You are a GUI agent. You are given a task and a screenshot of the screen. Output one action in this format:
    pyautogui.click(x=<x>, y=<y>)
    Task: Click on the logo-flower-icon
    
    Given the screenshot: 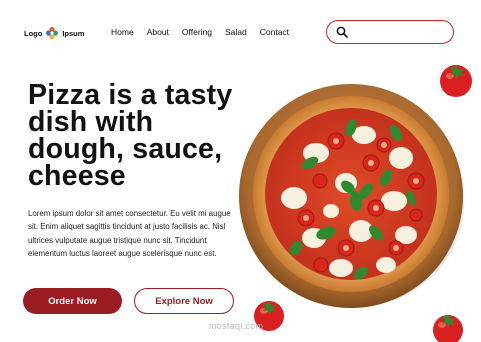 What is the action you would take?
    pyautogui.click(x=52, y=33)
    